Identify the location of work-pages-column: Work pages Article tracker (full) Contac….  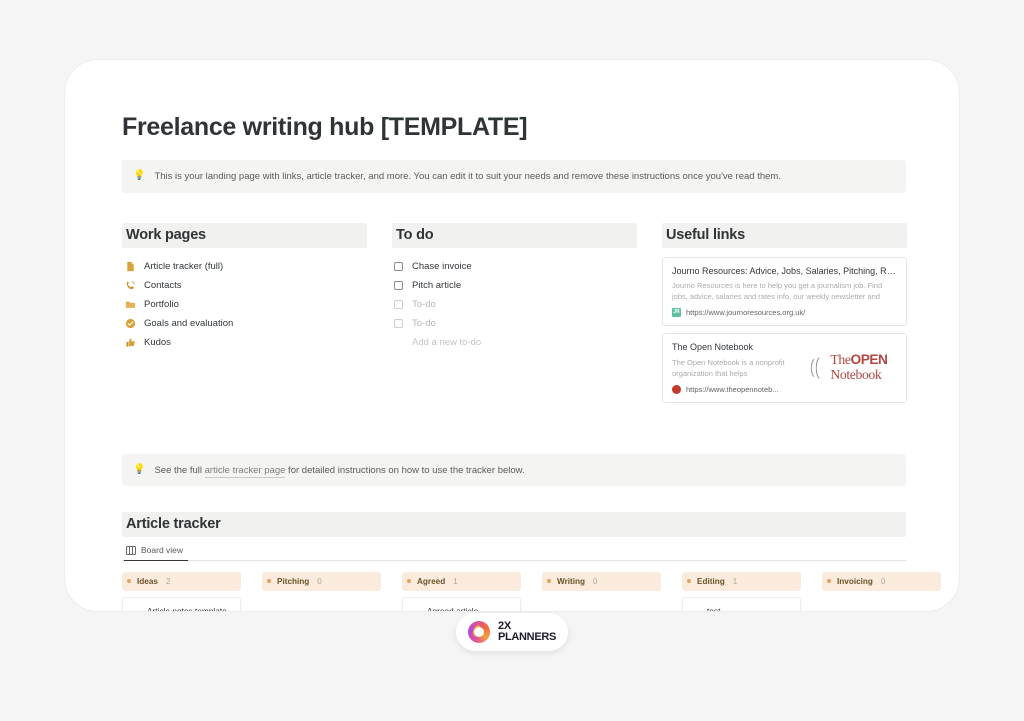
(244, 316).